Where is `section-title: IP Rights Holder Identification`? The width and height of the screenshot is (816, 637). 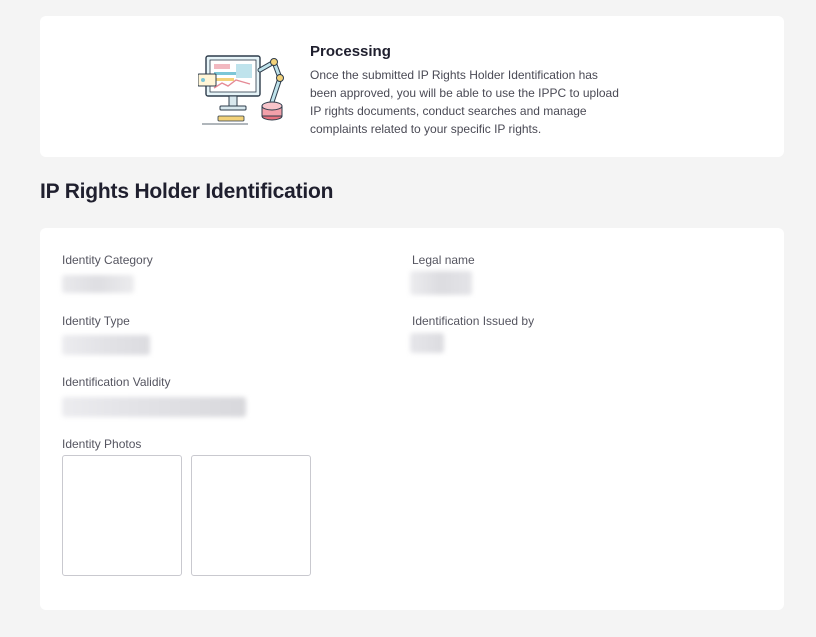 section-title: IP Rights Holder Identification is located at coordinates (187, 191).